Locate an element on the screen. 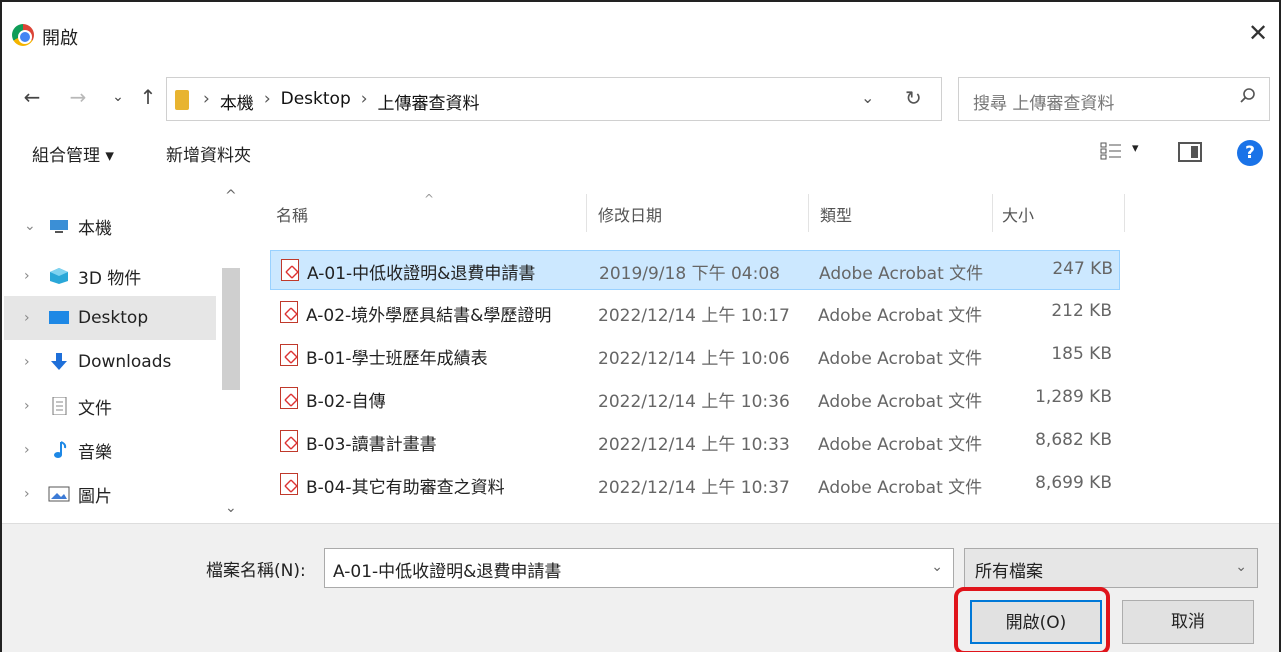 This screenshot has height=652, width=1281. file-size: 212 KB is located at coordinates (1081, 311).